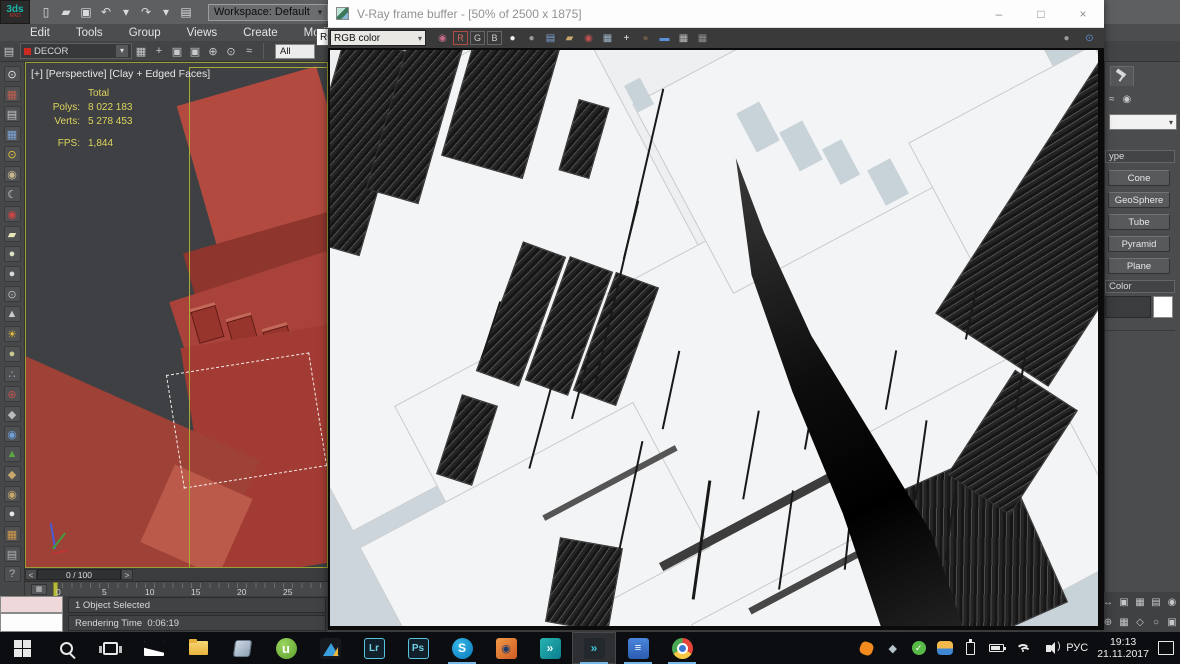  Describe the element at coordinates (1163, 307) in the screenshot. I see `object-color-swatch` at that location.